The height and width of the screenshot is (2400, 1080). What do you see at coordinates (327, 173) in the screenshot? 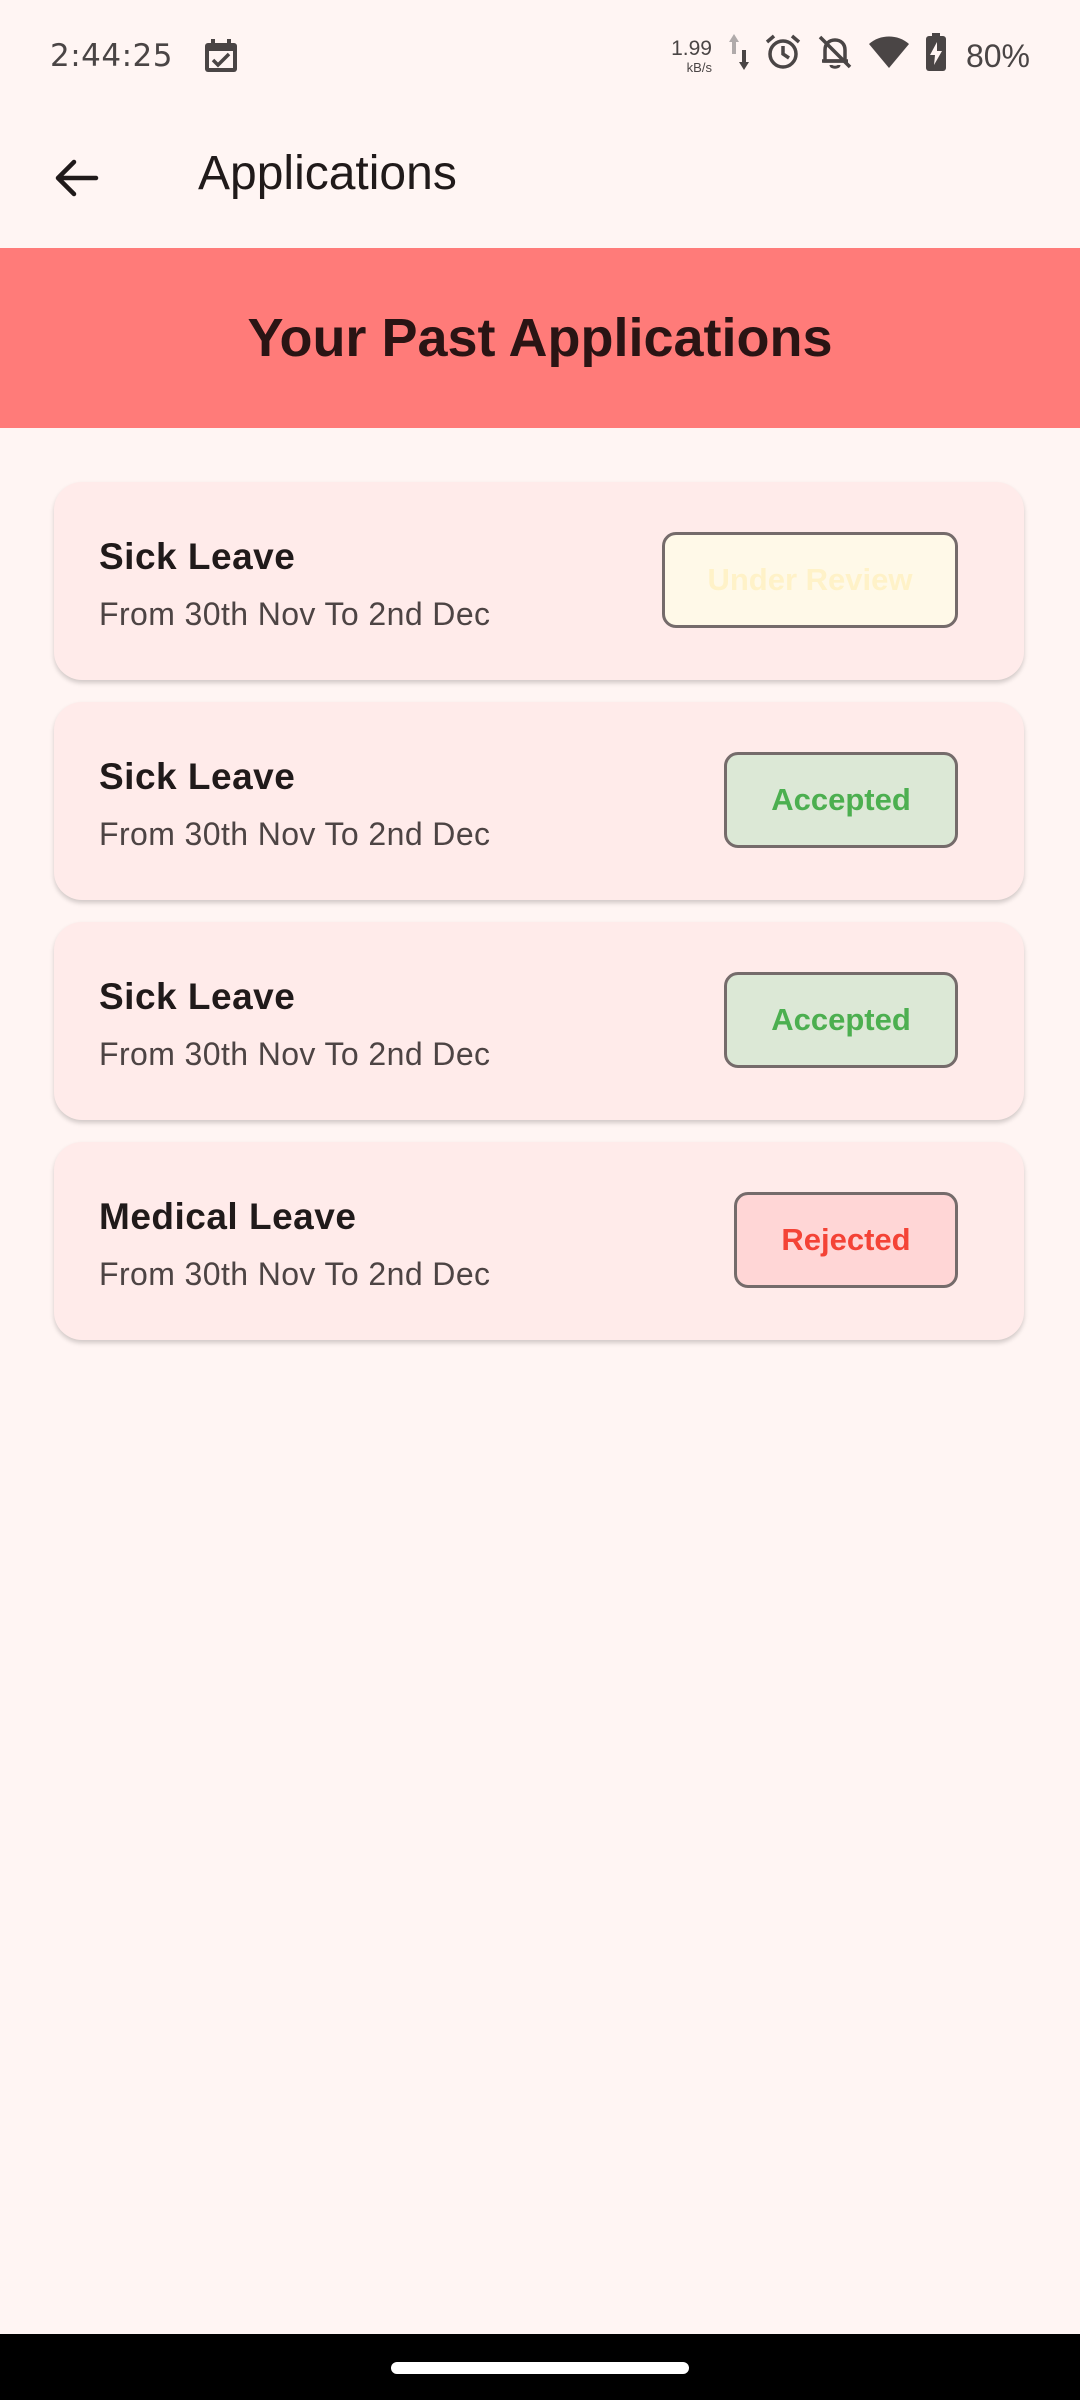
I see `page-title: Applications` at bounding box center [327, 173].